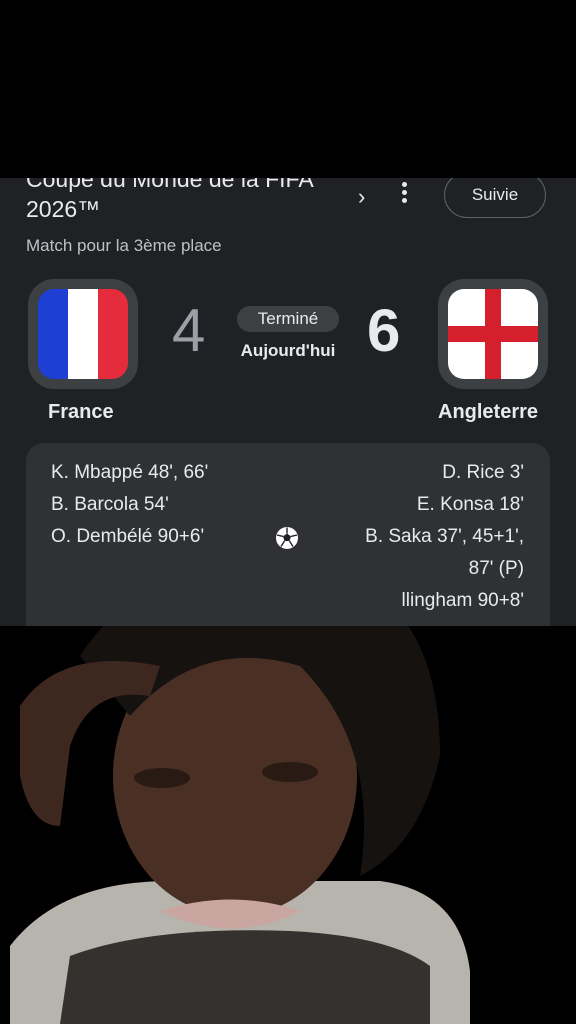 The width and height of the screenshot is (576, 1024). What do you see at coordinates (124, 245) in the screenshot?
I see `match-stage: Match pour la 3ème place` at bounding box center [124, 245].